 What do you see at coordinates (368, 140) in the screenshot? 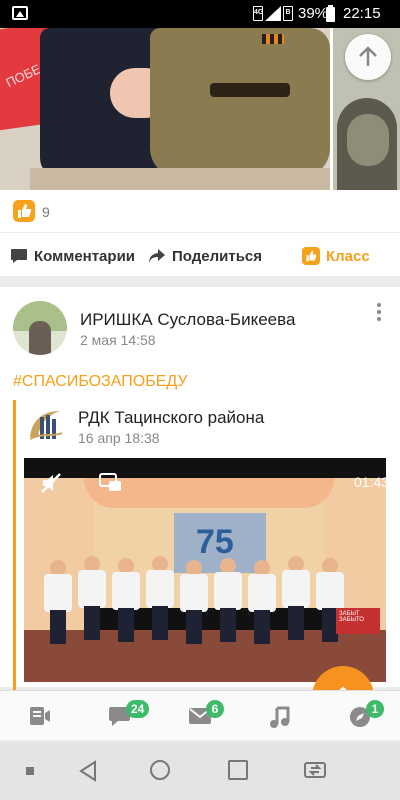
I see `portrait-face` at bounding box center [368, 140].